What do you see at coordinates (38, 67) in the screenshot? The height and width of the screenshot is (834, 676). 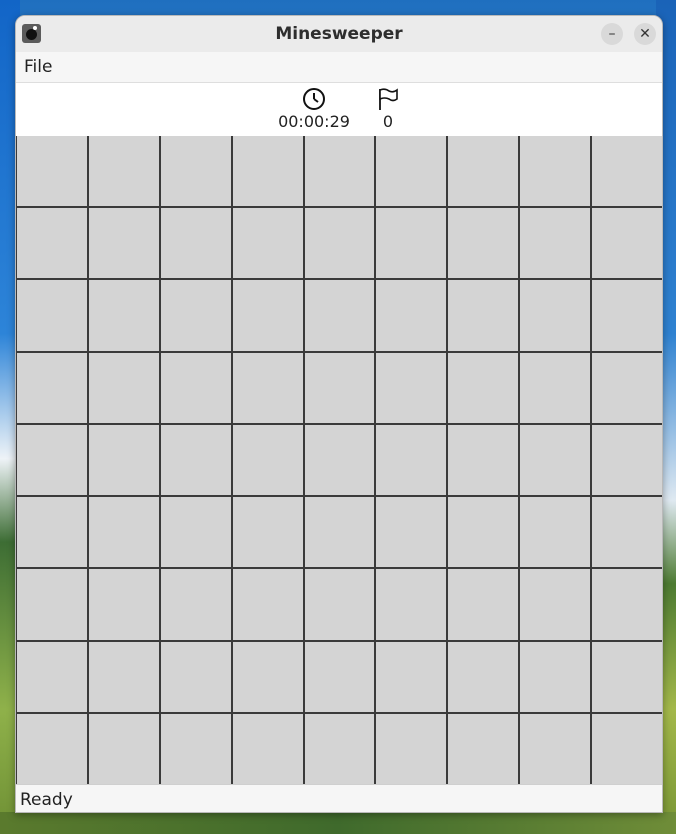 I see `menu-file: File` at bounding box center [38, 67].